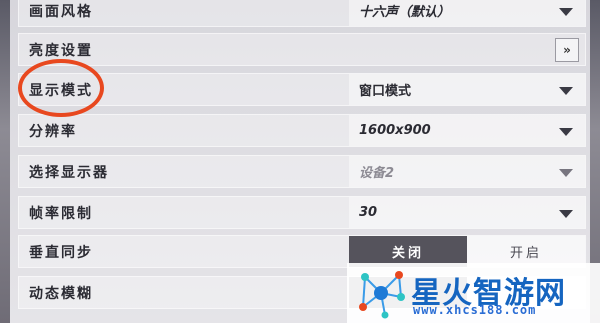 The height and width of the screenshot is (323, 600). What do you see at coordinates (395, 130) in the screenshot?
I see `dropdown-value: 1600x900` at bounding box center [395, 130].